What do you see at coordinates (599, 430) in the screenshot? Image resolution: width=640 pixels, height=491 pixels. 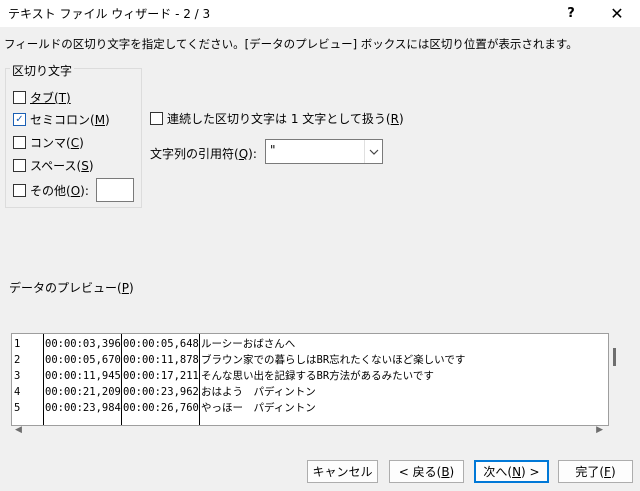 I see `triangle-right-icon: ▶` at bounding box center [599, 430].